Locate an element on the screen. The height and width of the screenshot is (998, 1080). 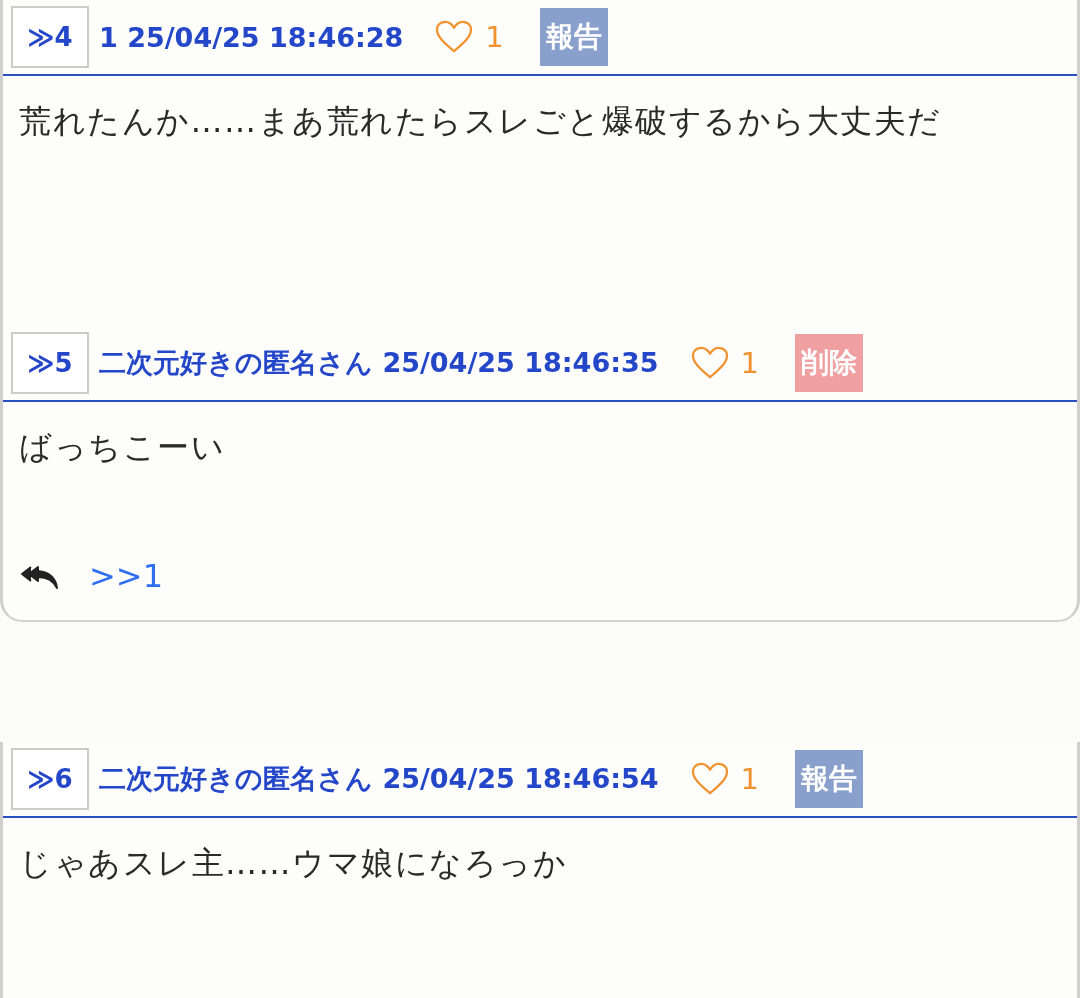
post-text: じゃあスレ主……ウマ娘になろっか is located at coordinates (293, 863).